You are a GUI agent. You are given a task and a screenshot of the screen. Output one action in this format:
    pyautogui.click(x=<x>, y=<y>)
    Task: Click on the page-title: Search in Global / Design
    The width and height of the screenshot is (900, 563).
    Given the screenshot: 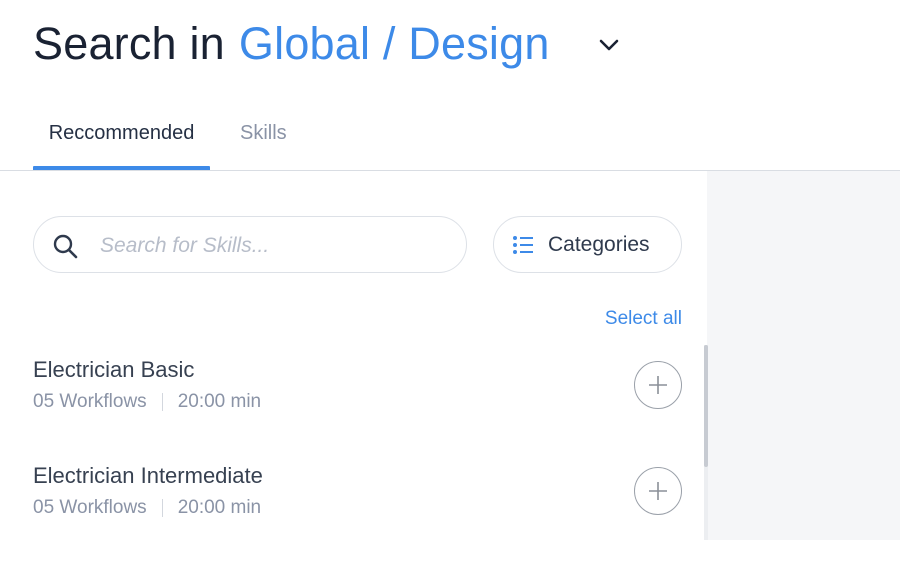 What is the action you would take?
    pyautogui.click(x=291, y=44)
    